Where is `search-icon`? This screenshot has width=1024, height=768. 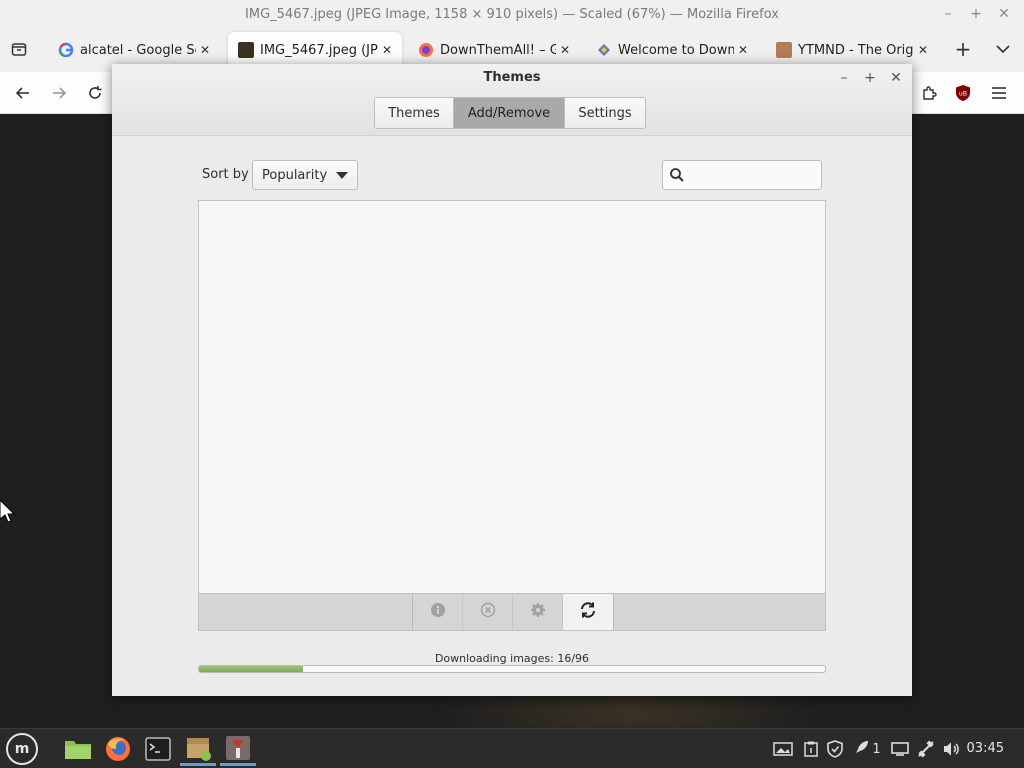 search-icon is located at coordinates (677, 175).